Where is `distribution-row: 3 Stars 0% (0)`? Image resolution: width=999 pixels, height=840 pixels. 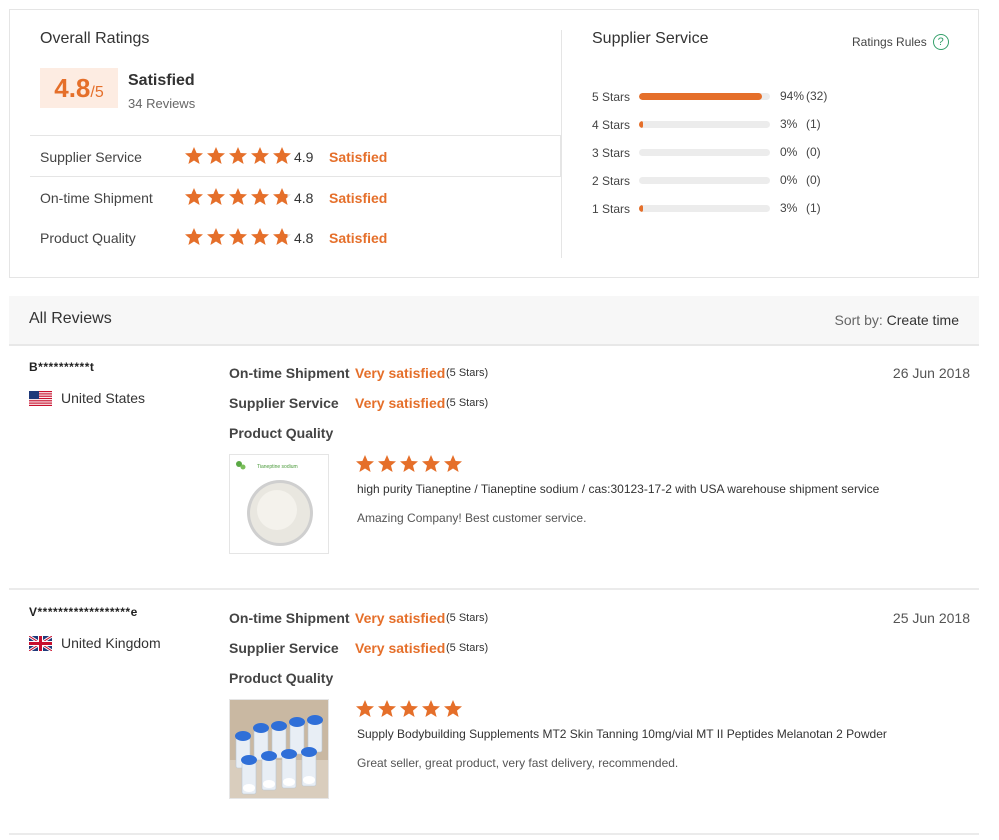 distribution-row: 3 Stars 0% (0) is located at coordinates (782, 152).